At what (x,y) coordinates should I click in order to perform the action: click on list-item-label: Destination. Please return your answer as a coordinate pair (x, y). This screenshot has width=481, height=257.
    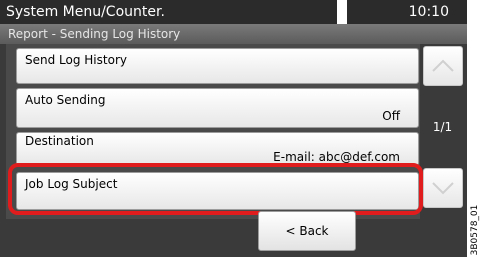
    Looking at the image, I should click on (59, 141).